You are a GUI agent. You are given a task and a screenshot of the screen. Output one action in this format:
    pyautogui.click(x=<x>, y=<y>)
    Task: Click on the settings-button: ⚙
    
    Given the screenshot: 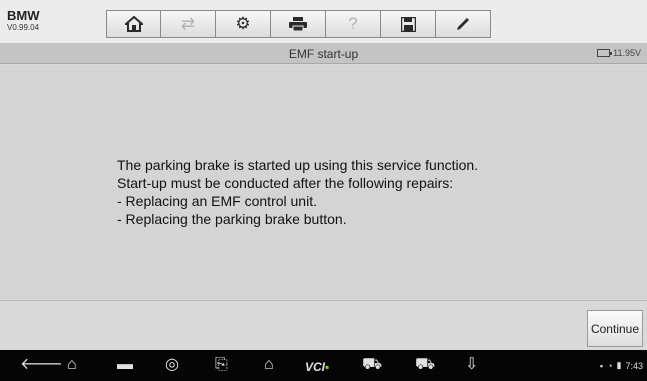 What is the action you would take?
    pyautogui.click(x=243, y=24)
    